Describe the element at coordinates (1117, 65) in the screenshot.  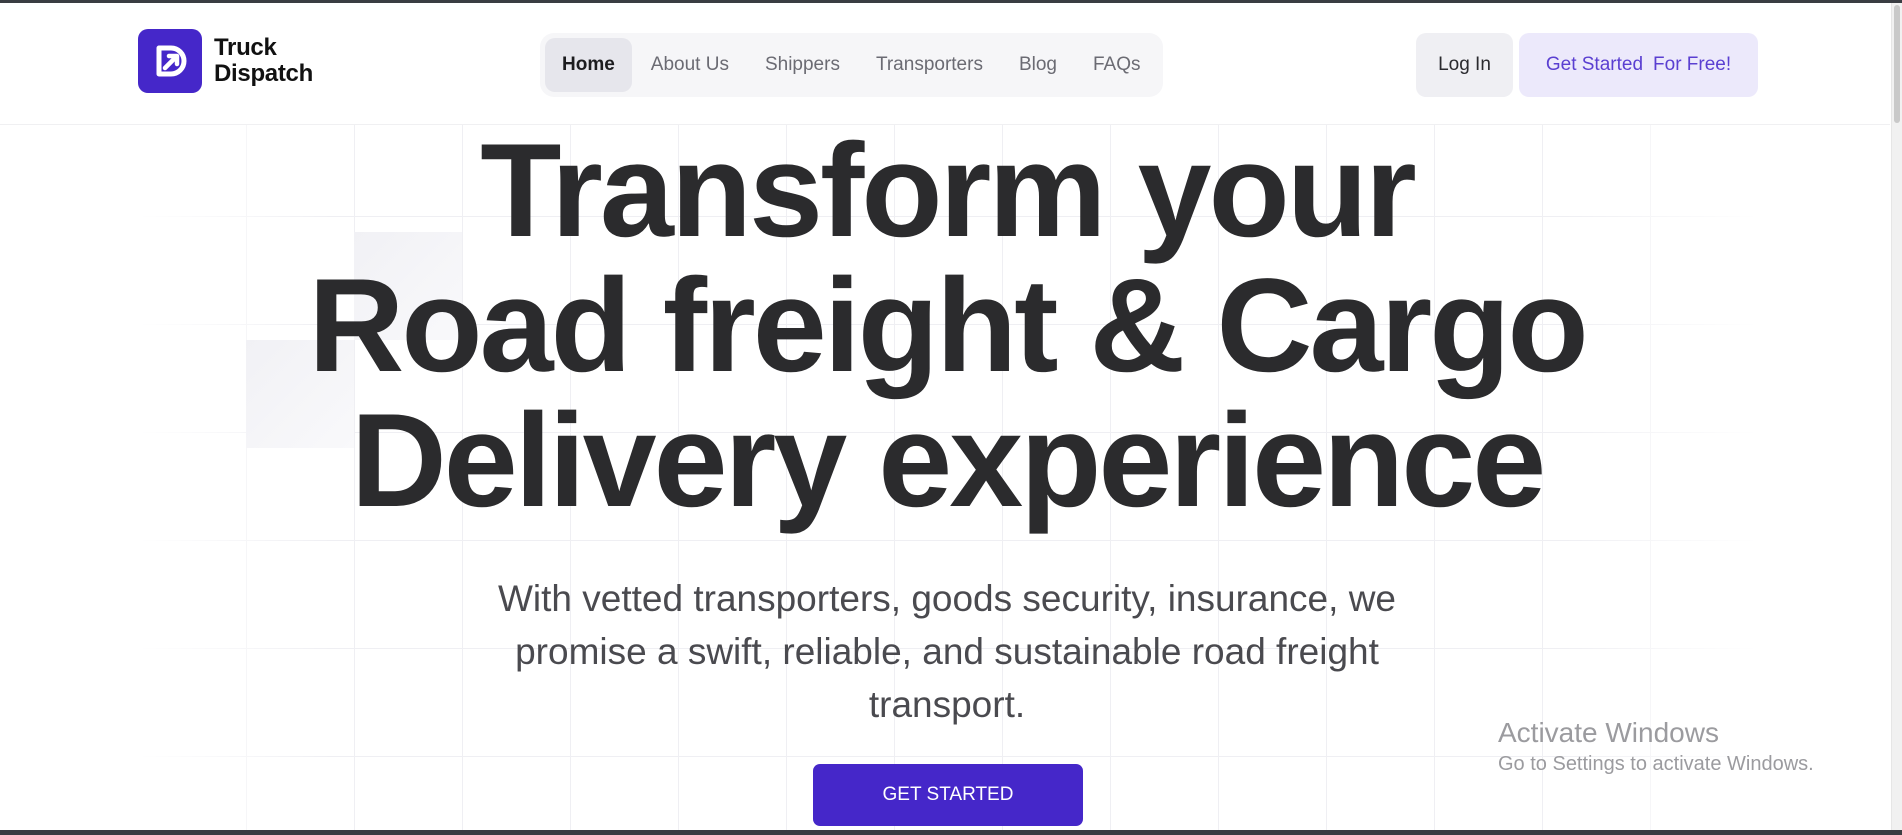
I see `nav-item-faqs: FAQs` at that location.